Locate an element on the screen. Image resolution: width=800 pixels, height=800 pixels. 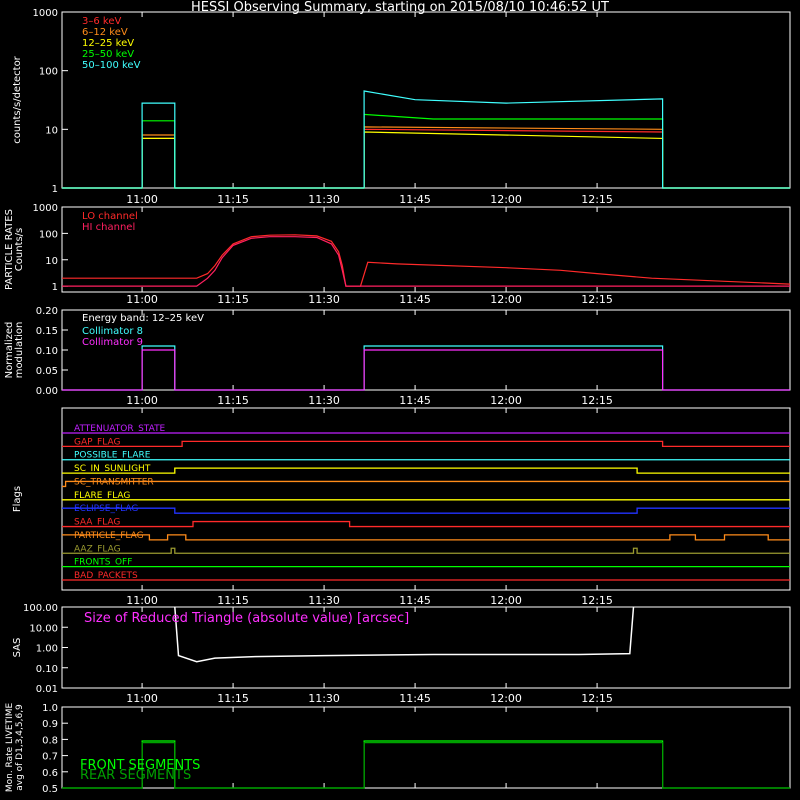
legend-entry: HI channel is located at coordinates (108, 227).